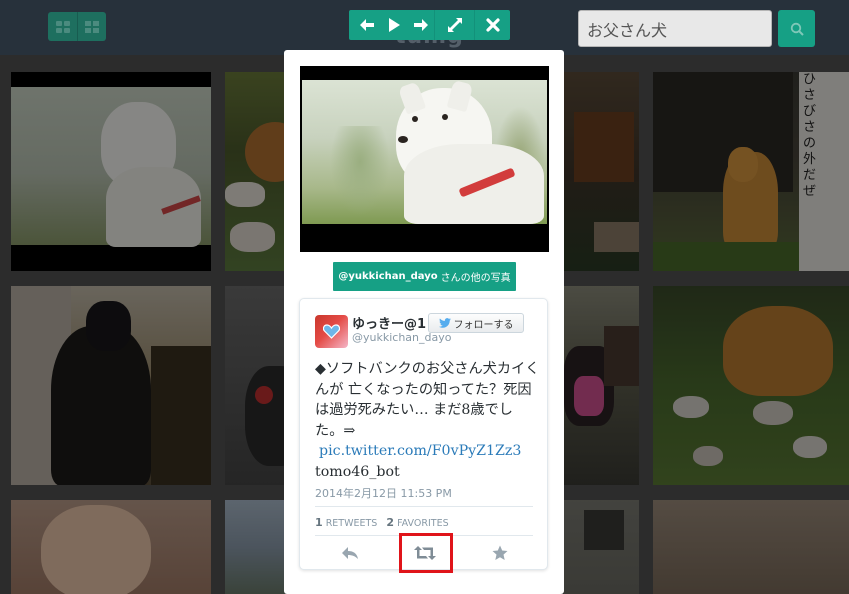 The image size is (849, 594). I want to click on twitter-bird-icon, so click(444, 323).